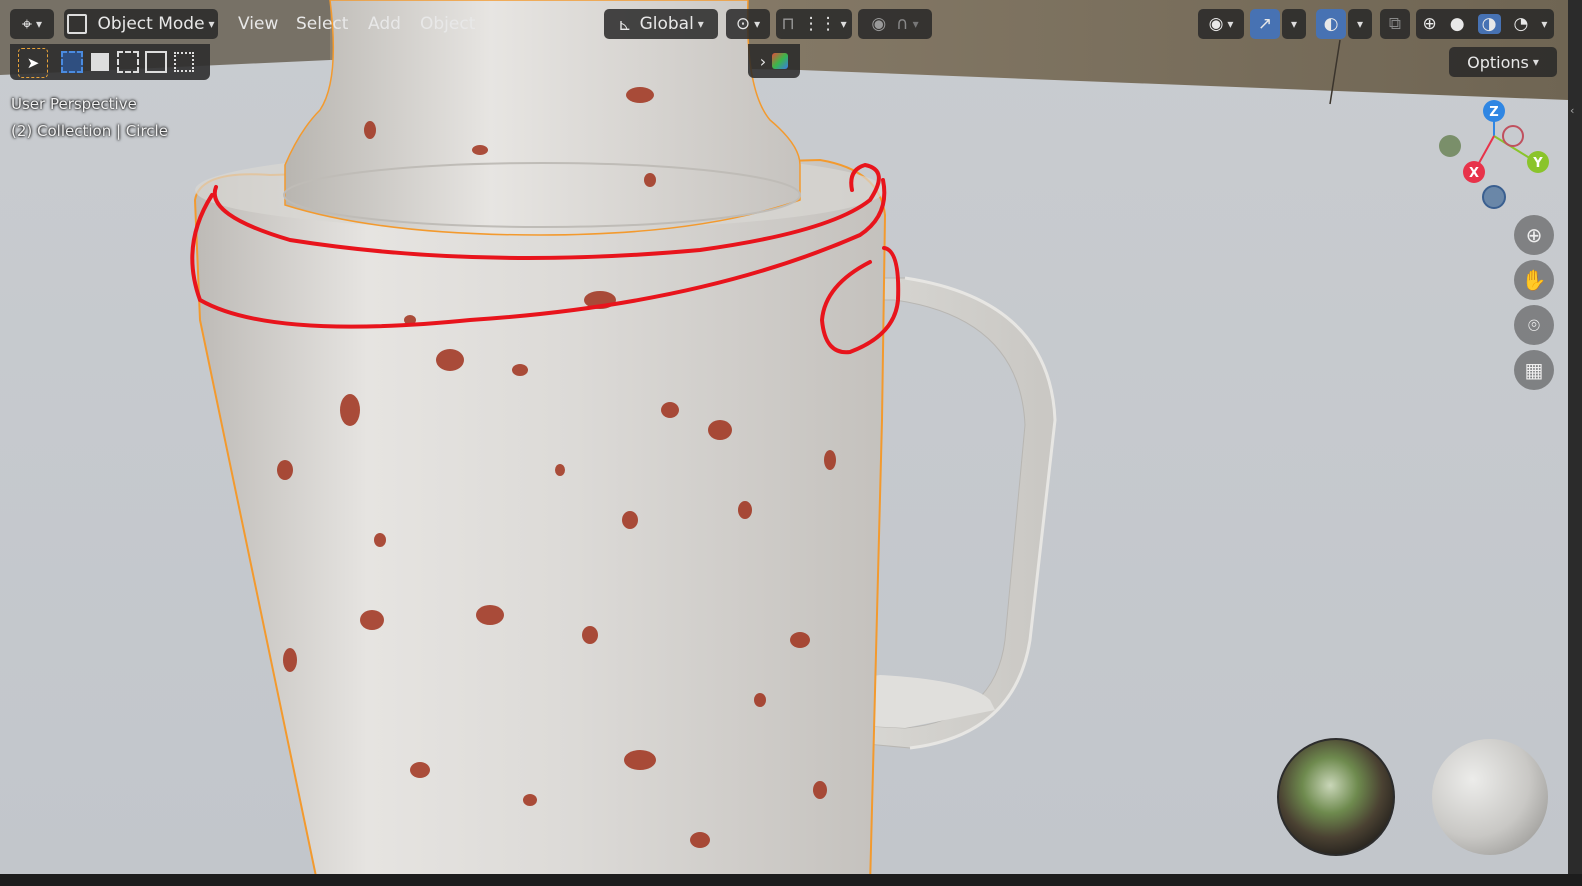 The height and width of the screenshot is (886, 1582). I want to click on xray-icon: ⧉, so click(1395, 24).